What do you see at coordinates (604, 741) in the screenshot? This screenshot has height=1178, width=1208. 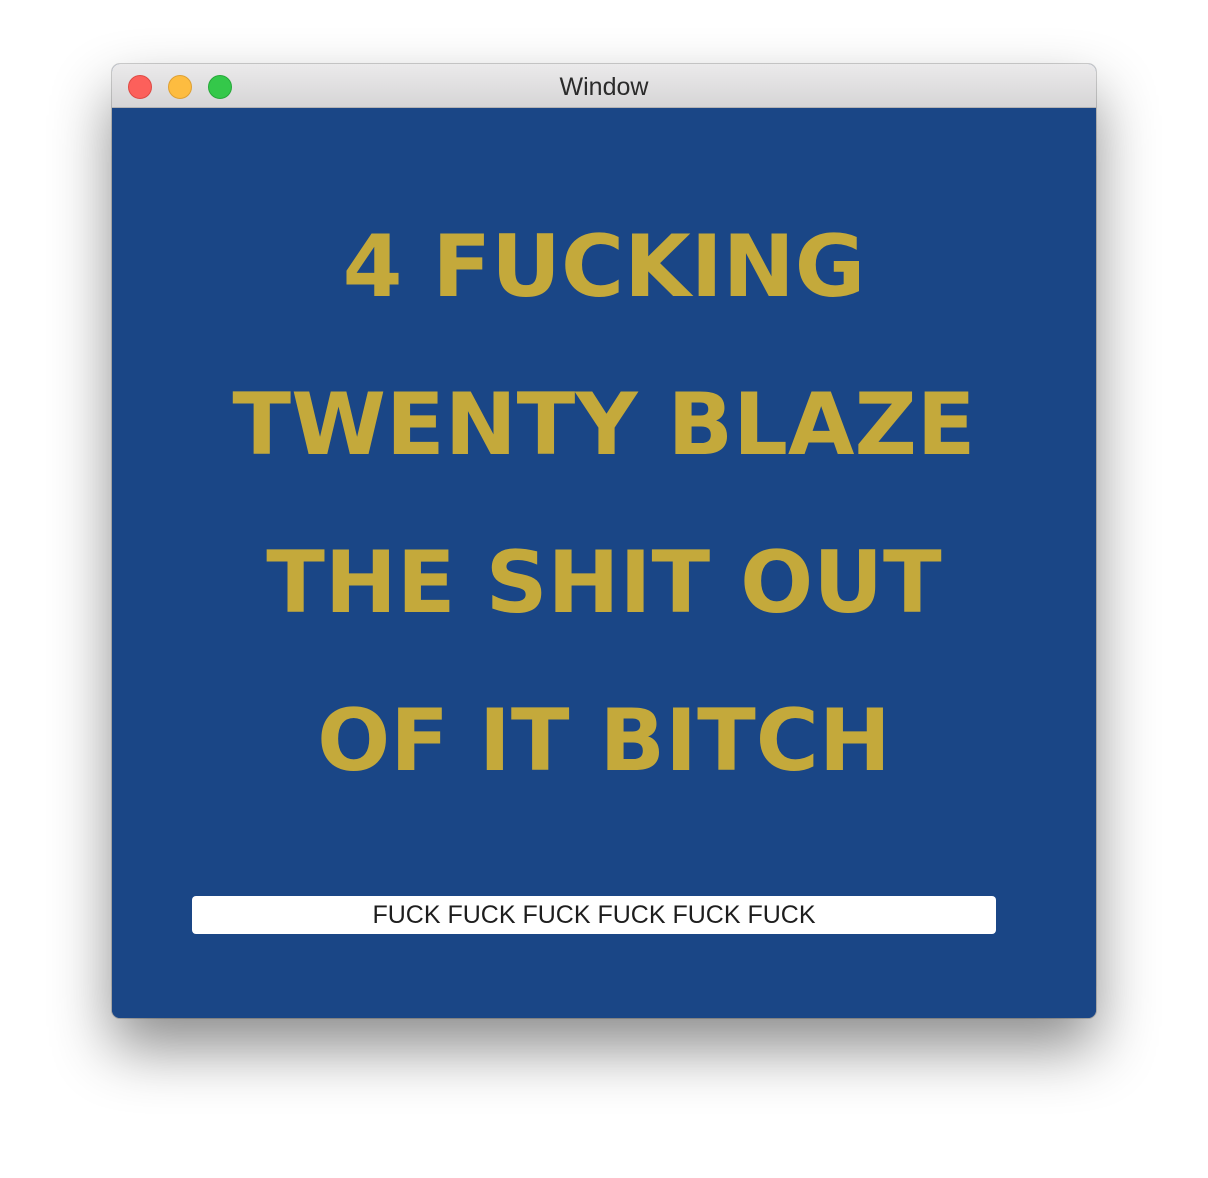 I see `headline-line-4: OF IT BITCH` at bounding box center [604, 741].